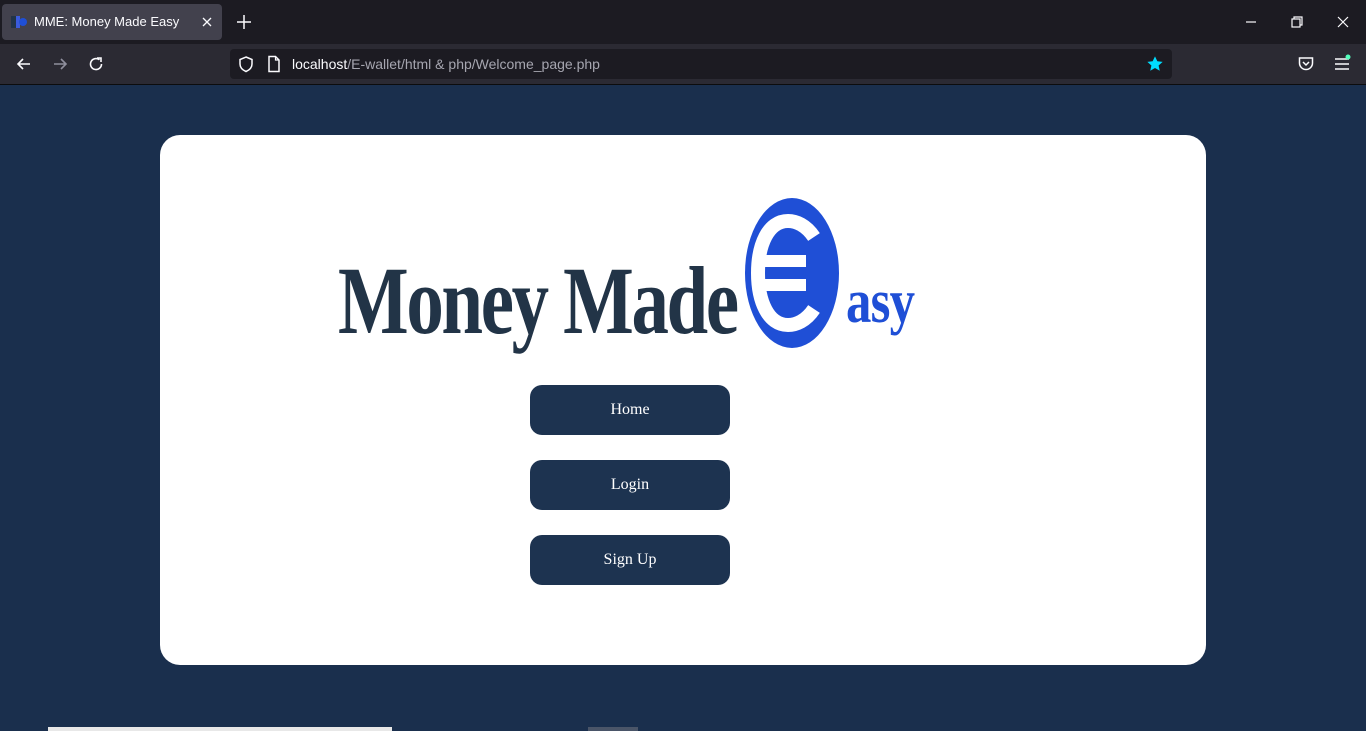 This screenshot has width=1366, height=731. Describe the element at coordinates (630, 485) in the screenshot. I see `login-button: Login` at that location.